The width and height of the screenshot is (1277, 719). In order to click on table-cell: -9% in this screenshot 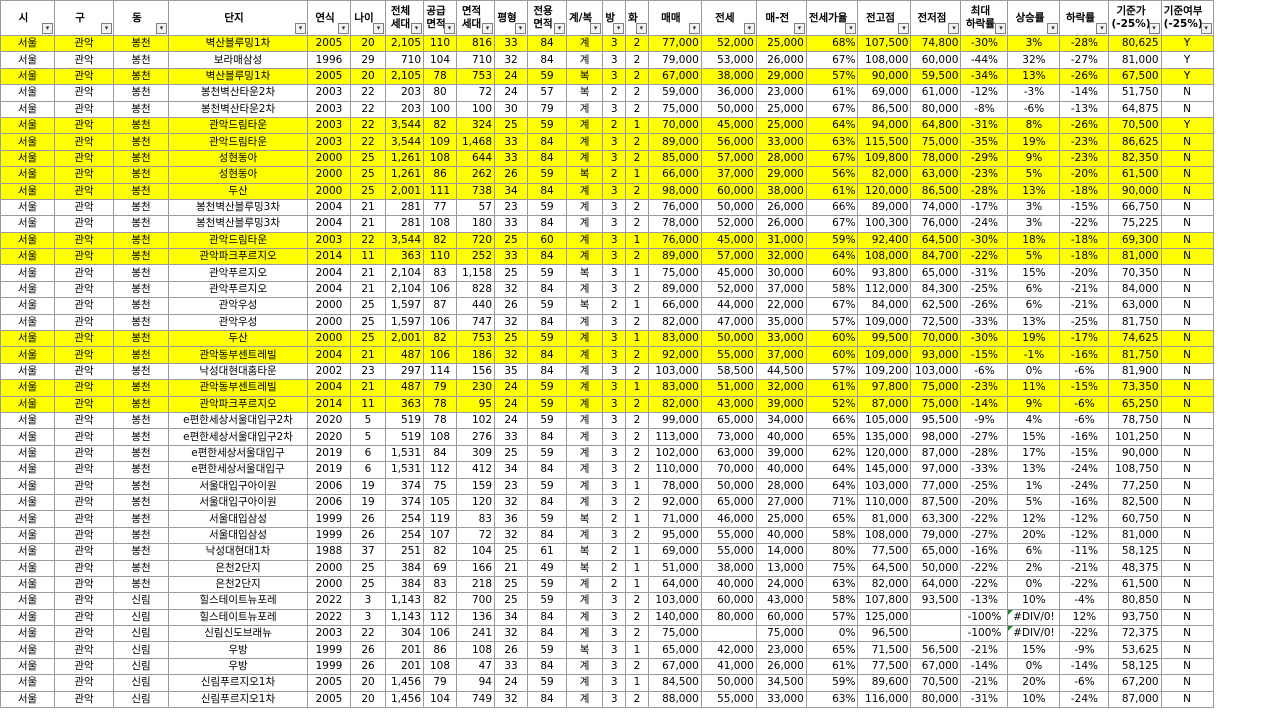, I will do `click(1084, 650)`.